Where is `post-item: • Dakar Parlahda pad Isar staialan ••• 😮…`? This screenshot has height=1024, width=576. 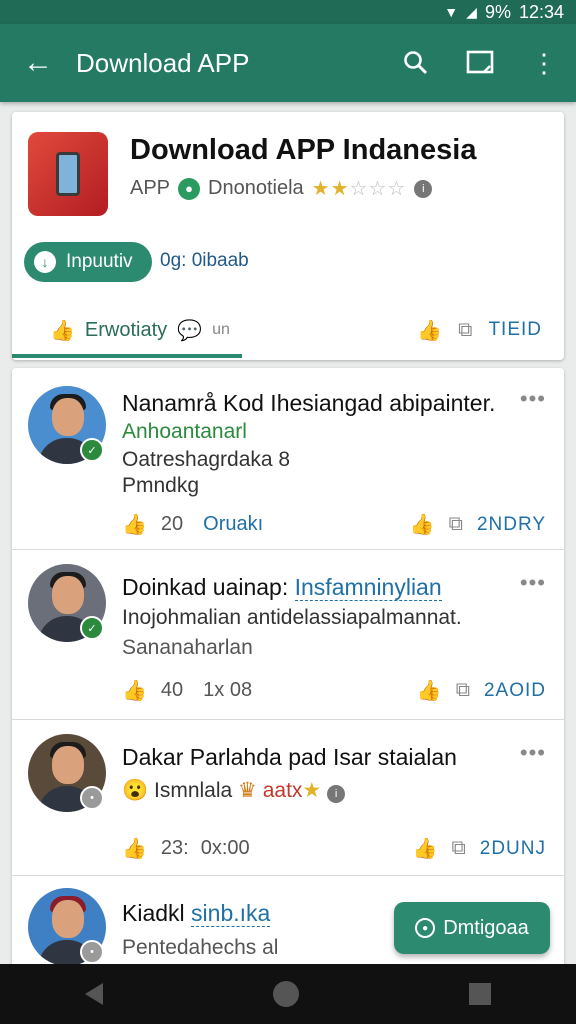
post-item: • Dakar Parlahda pad Isar staialan ••• 😮… is located at coordinates (288, 798).